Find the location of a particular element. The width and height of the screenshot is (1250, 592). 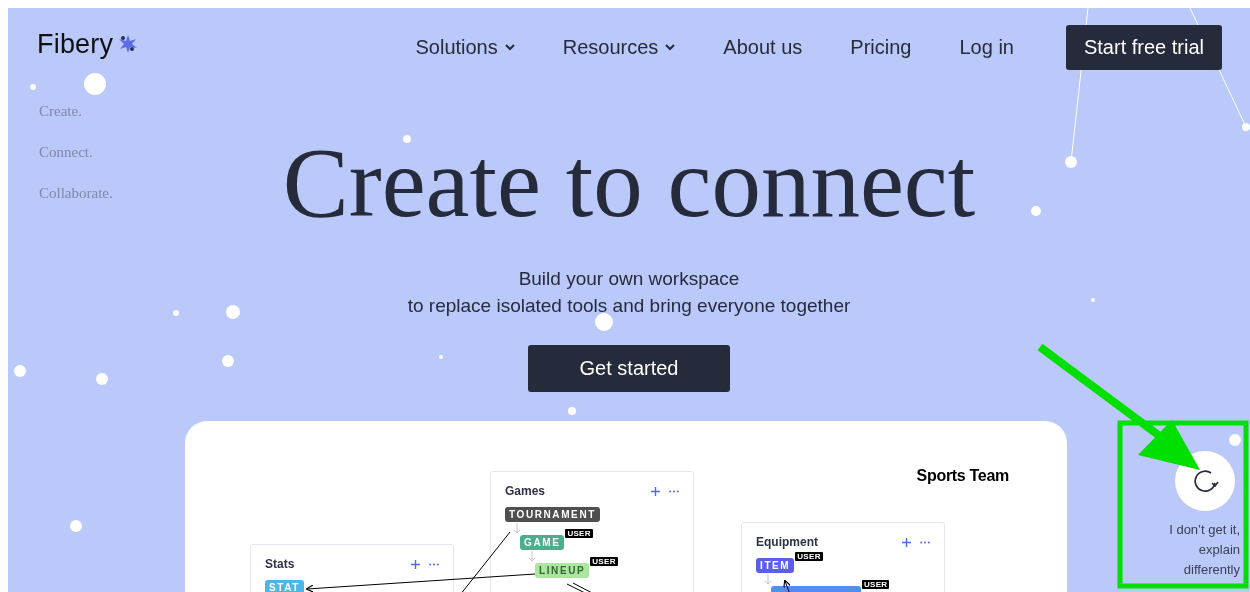

tagline: Collaborate. is located at coordinates (76, 193).